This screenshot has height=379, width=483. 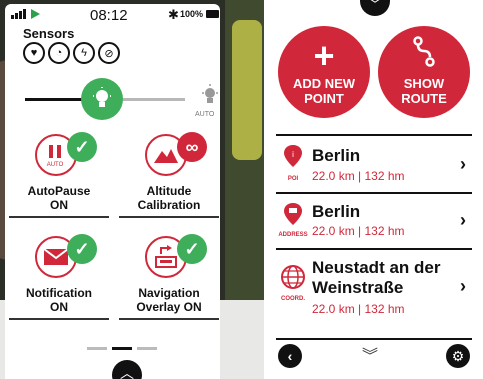 I want to click on autopause-label: AutoPause ON, so click(x=59, y=198).